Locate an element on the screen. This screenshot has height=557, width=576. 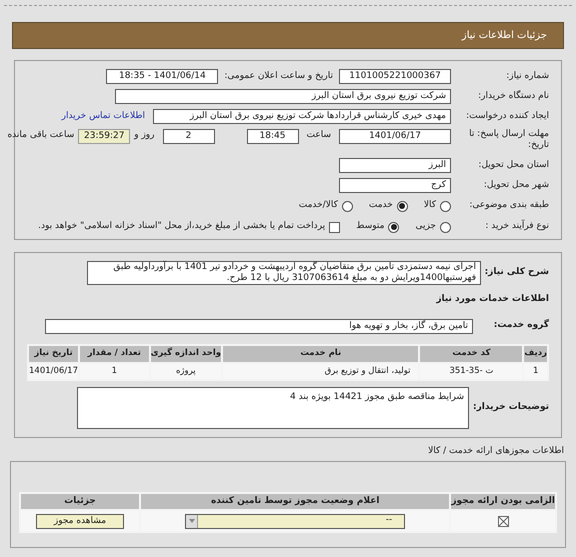
column-header: کد خدمت is located at coordinates (471, 353).